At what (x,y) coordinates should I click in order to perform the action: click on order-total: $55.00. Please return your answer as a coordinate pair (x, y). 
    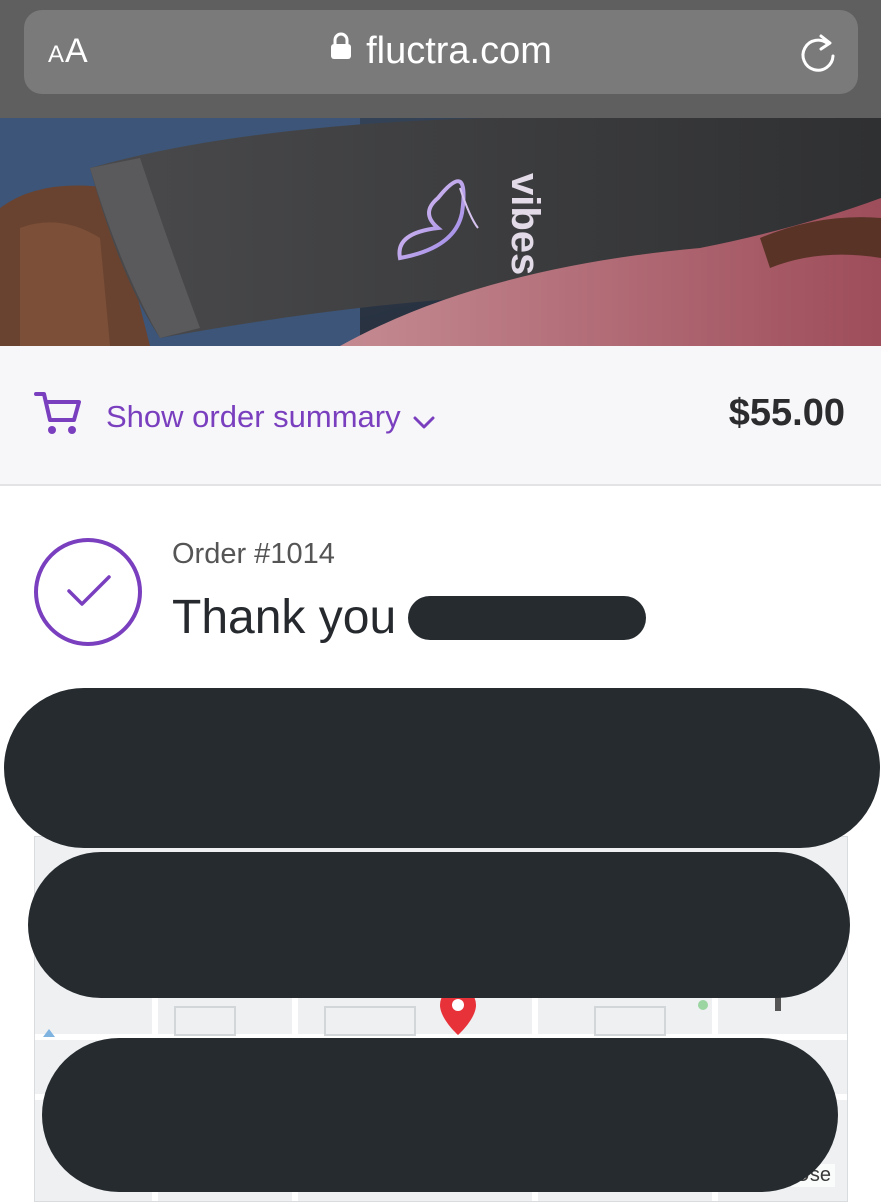
    Looking at the image, I should click on (786, 413).